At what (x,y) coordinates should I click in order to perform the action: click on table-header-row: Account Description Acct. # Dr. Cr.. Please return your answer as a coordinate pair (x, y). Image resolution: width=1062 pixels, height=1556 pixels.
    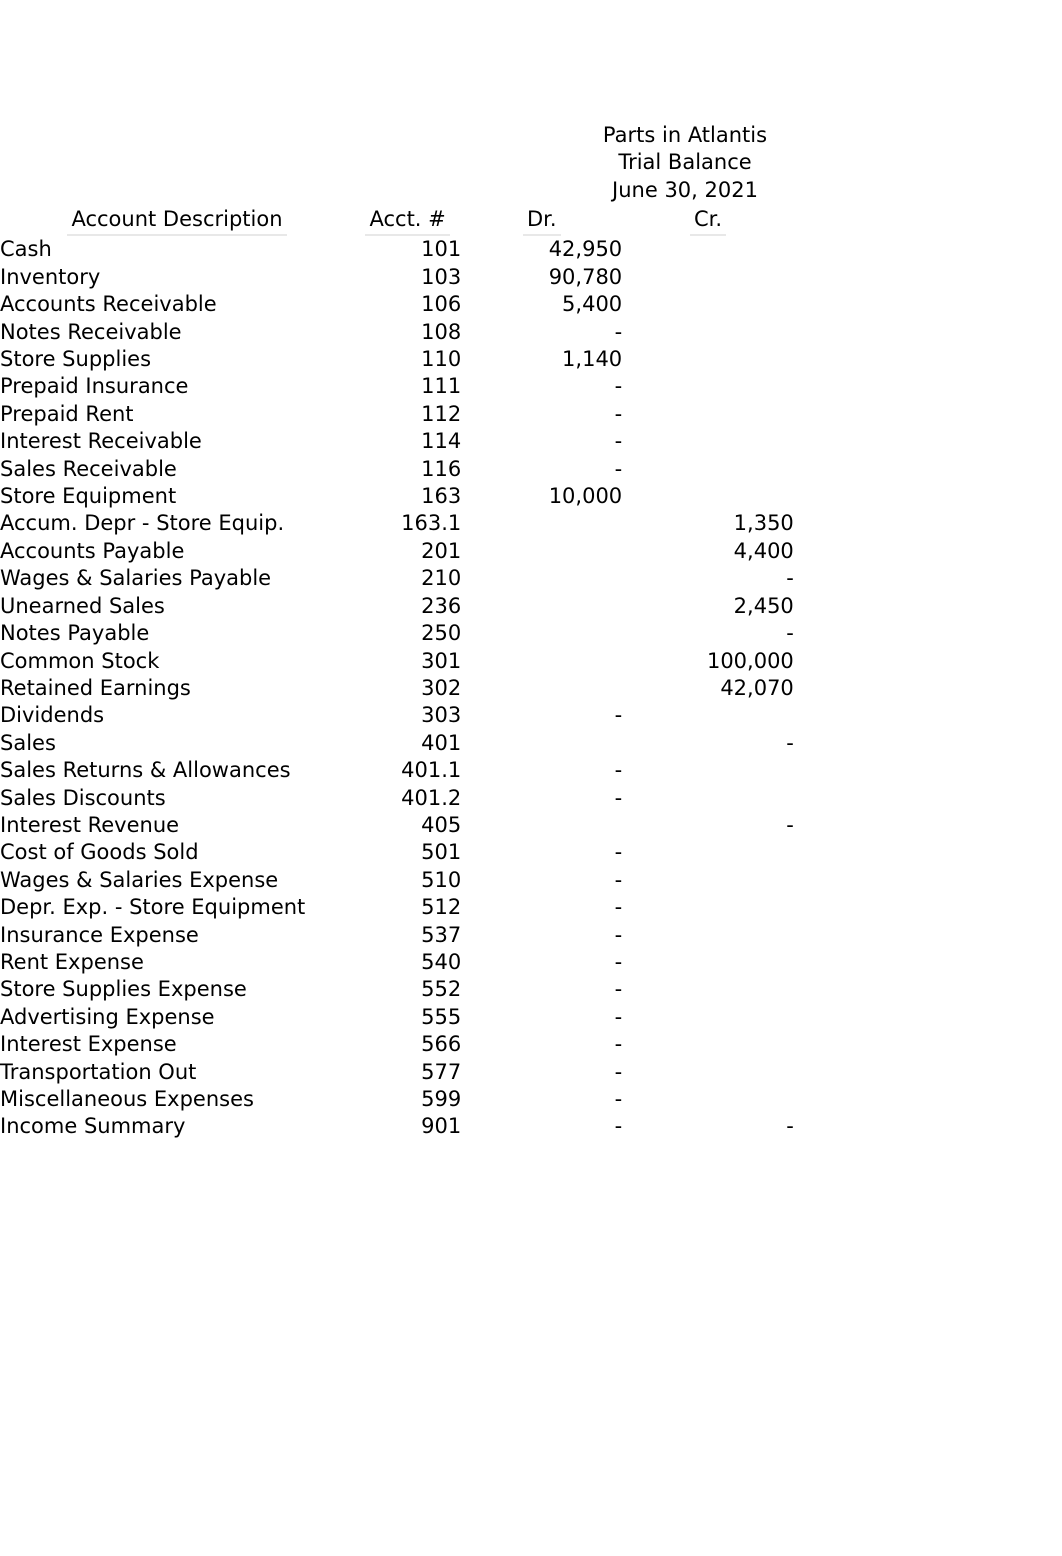
    Looking at the image, I should click on (531, 221).